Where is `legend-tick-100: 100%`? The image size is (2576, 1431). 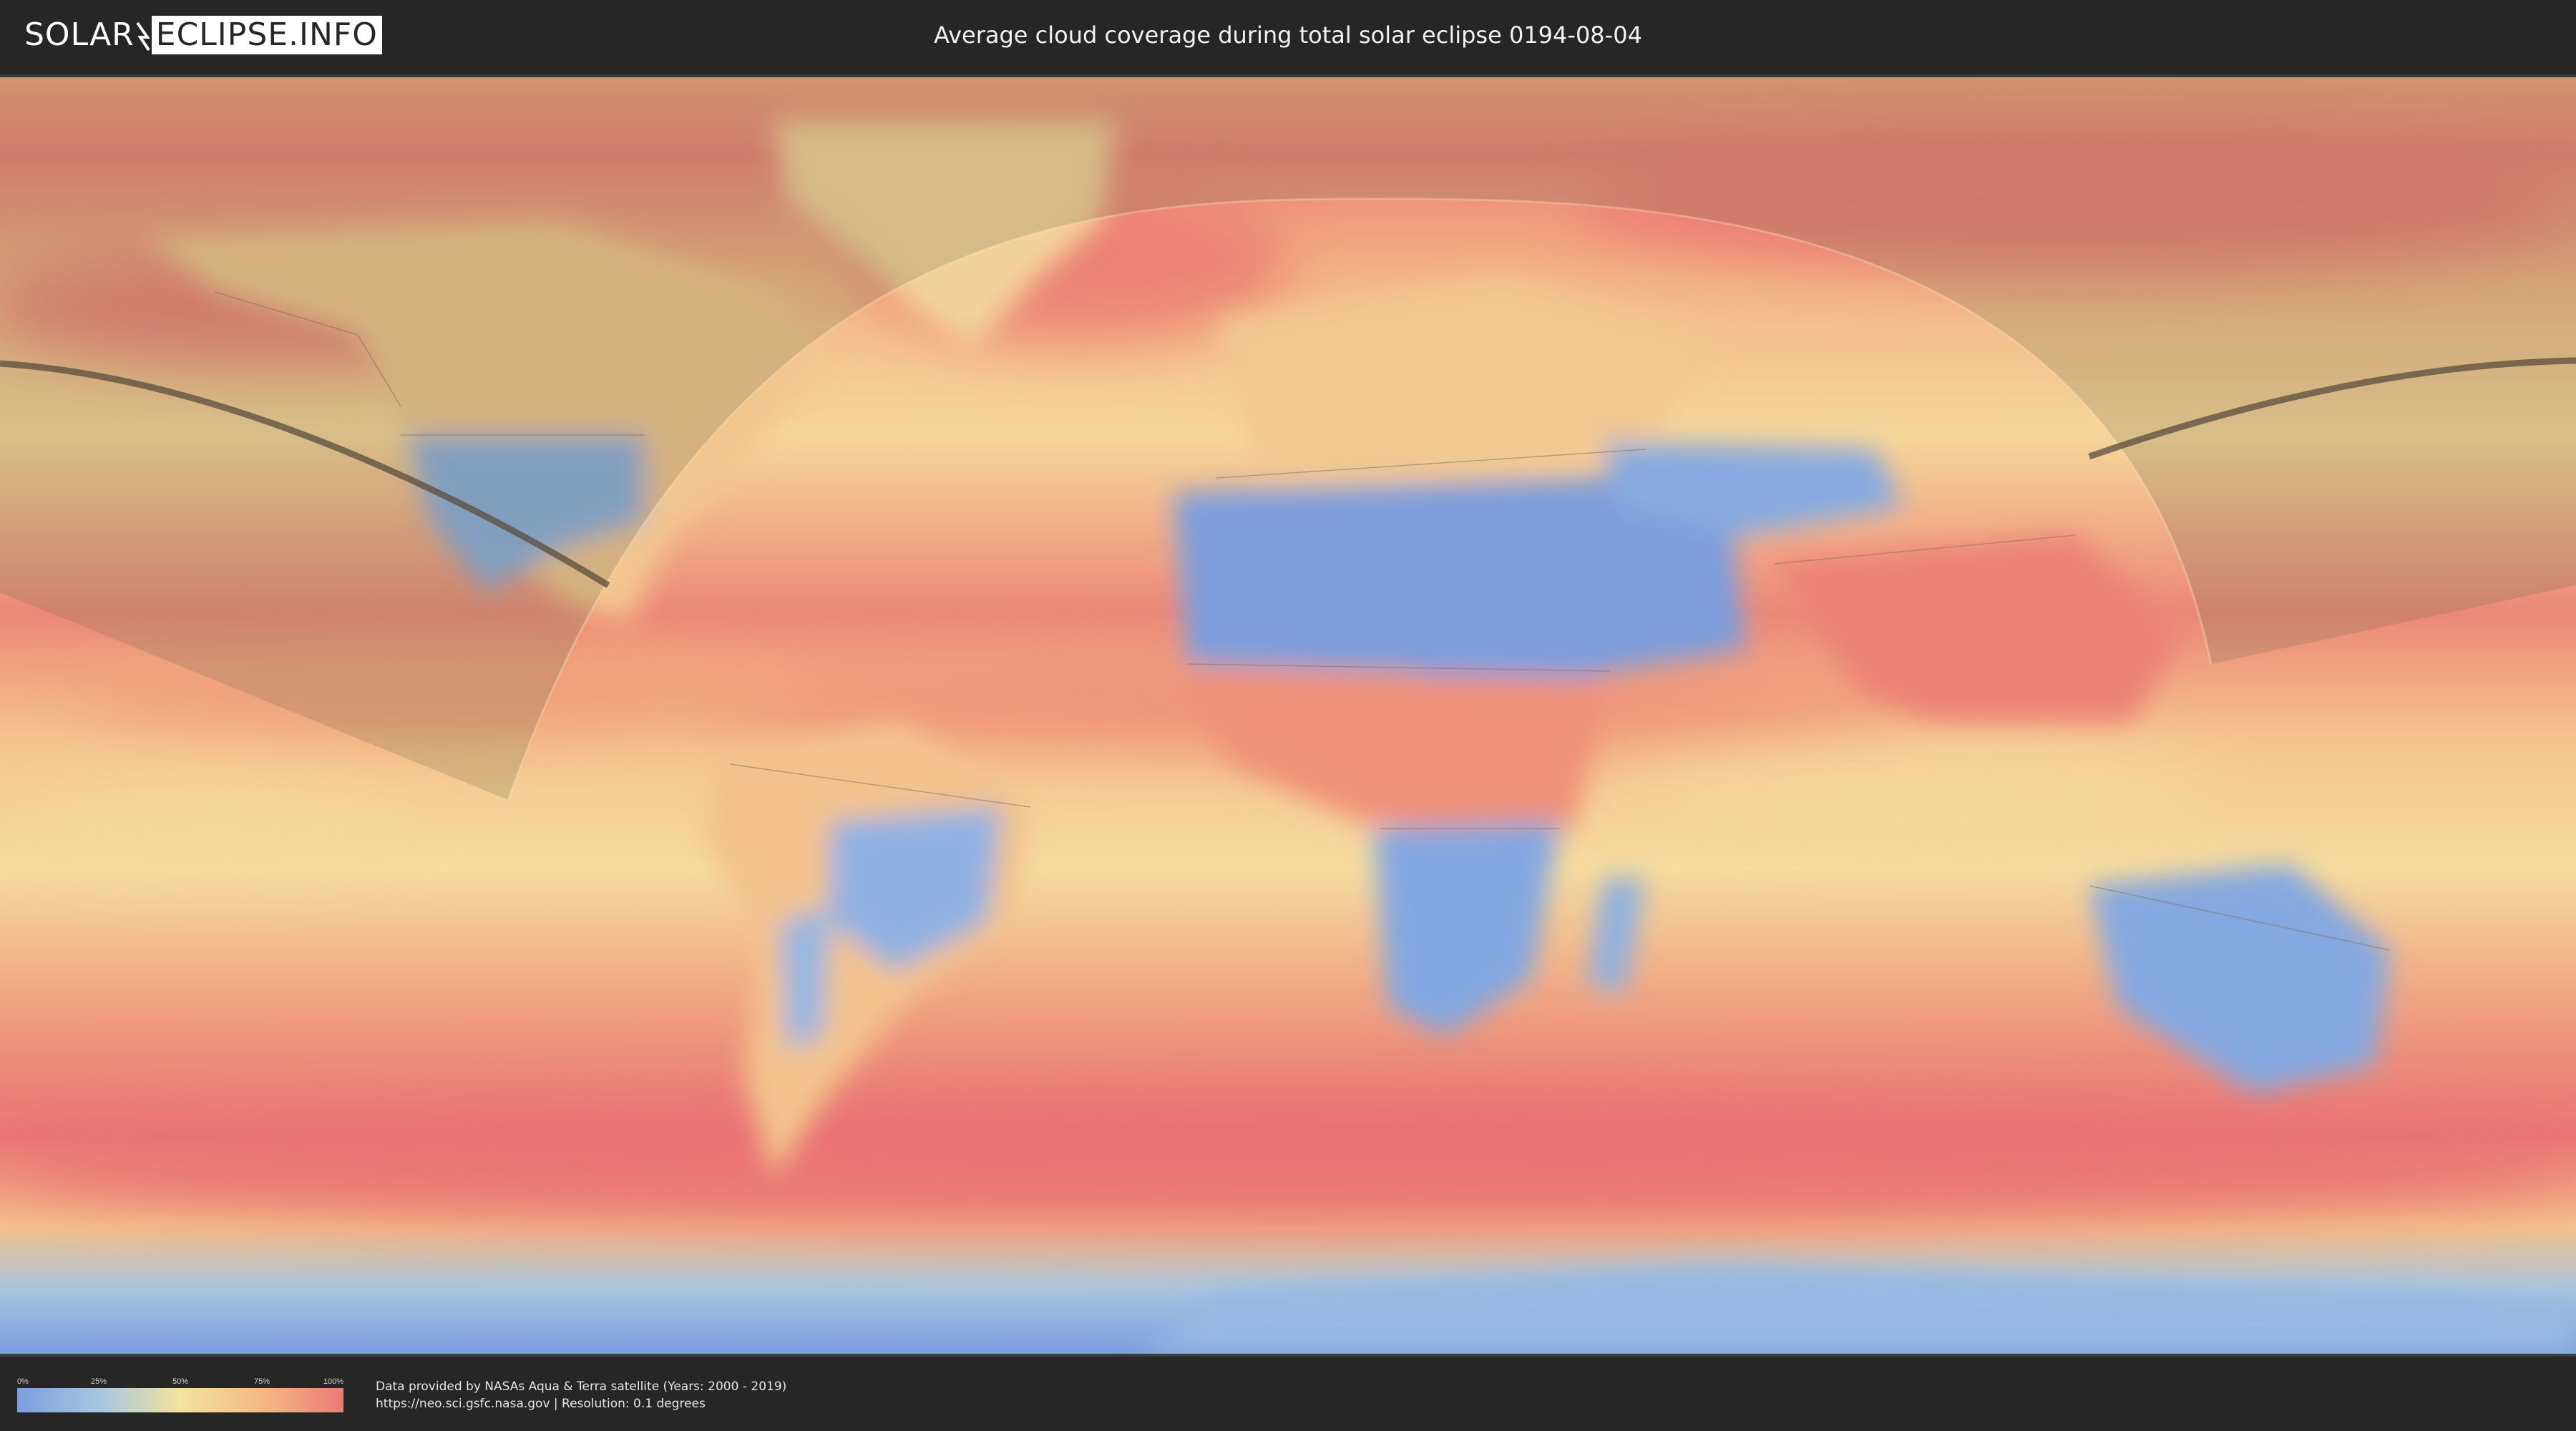
legend-tick-100: 100% is located at coordinates (333, 1382).